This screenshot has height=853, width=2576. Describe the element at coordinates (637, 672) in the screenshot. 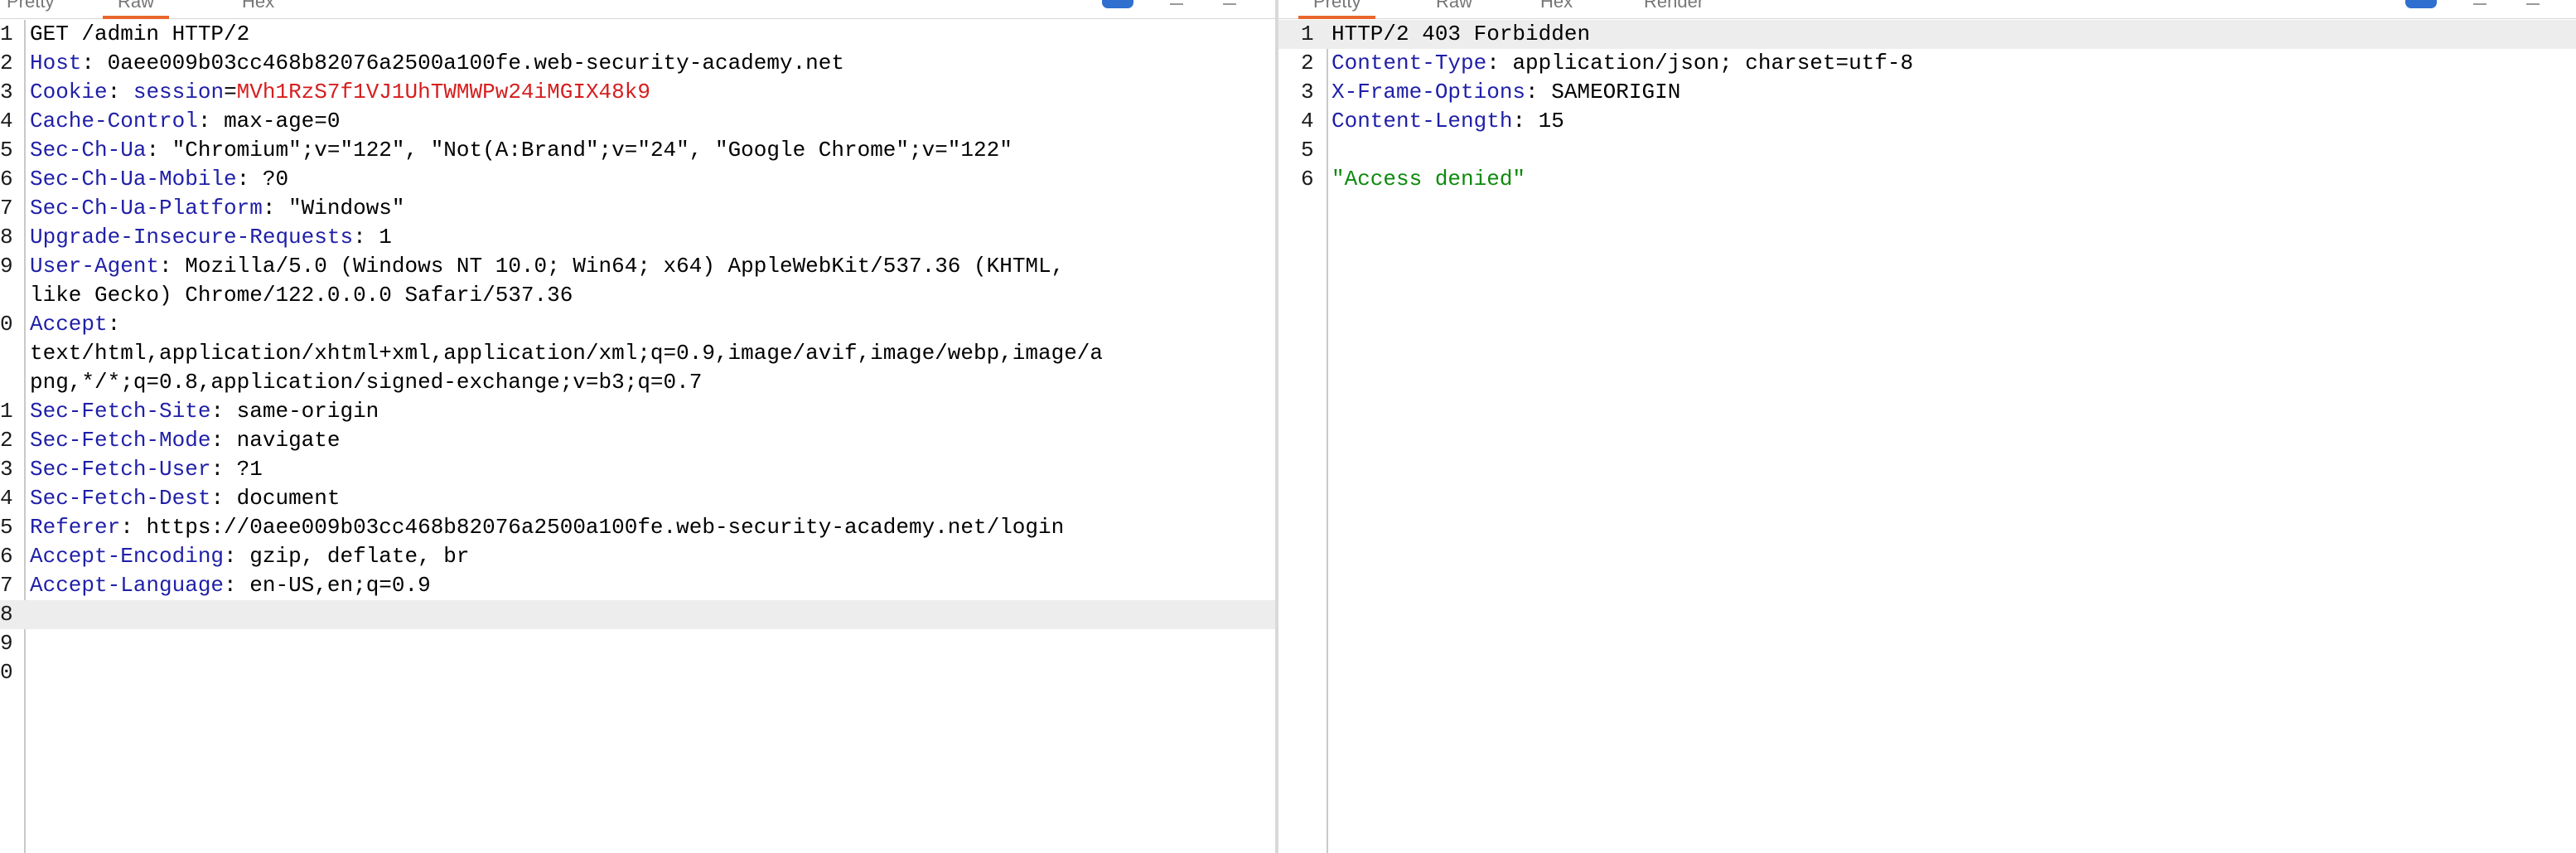

I see `request-line: 0` at that location.